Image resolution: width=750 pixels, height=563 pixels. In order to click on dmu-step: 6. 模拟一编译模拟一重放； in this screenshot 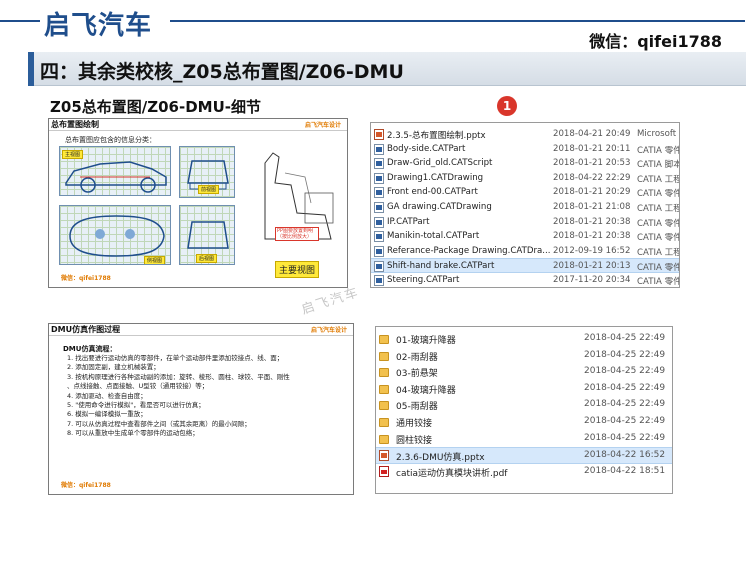, I will do `click(107, 414)`.